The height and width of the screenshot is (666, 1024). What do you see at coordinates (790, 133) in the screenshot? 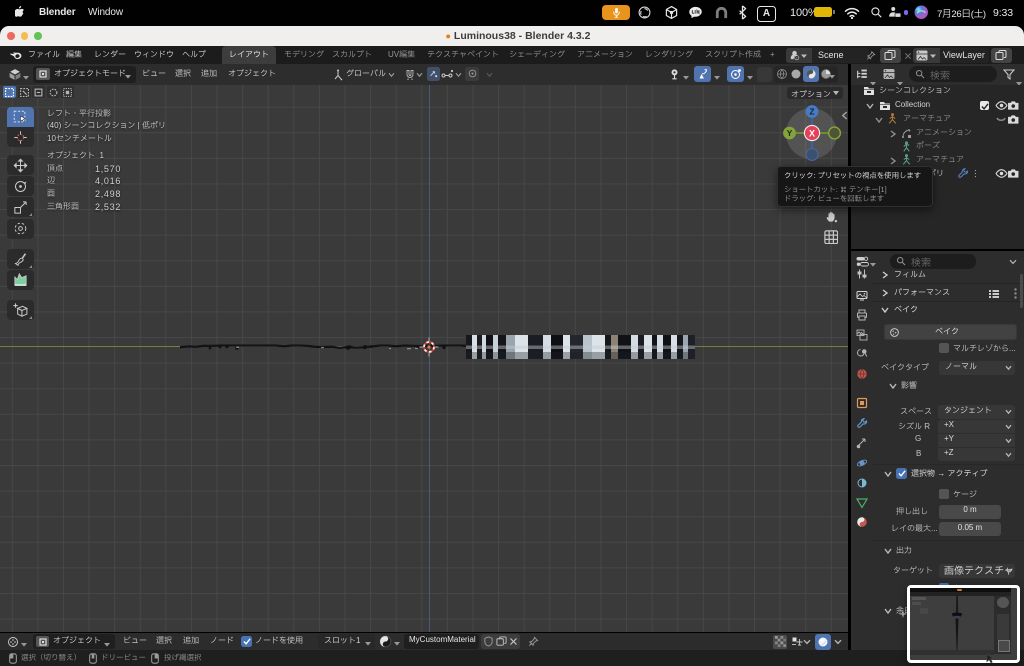
I see `svg-text: Y` at bounding box center [790, 133].